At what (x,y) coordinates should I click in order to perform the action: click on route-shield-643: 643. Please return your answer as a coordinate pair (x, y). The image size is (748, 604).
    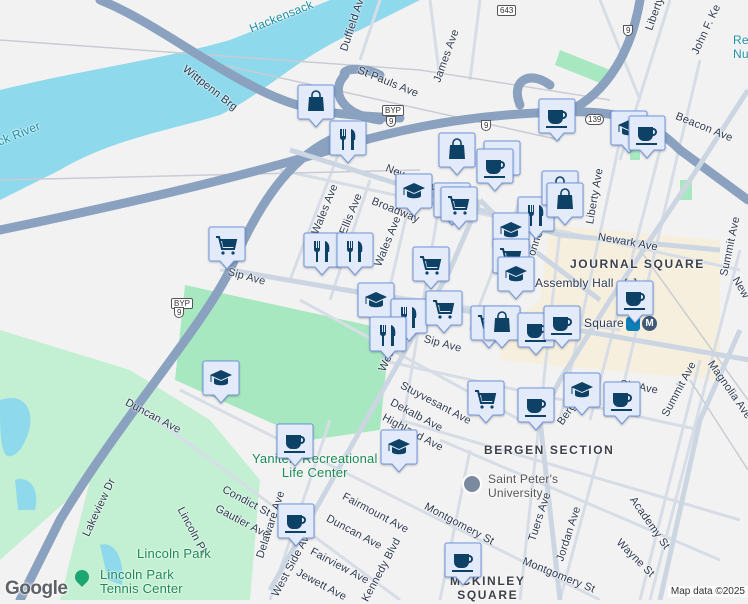
    Looking at the image, I should click on (507, 10).